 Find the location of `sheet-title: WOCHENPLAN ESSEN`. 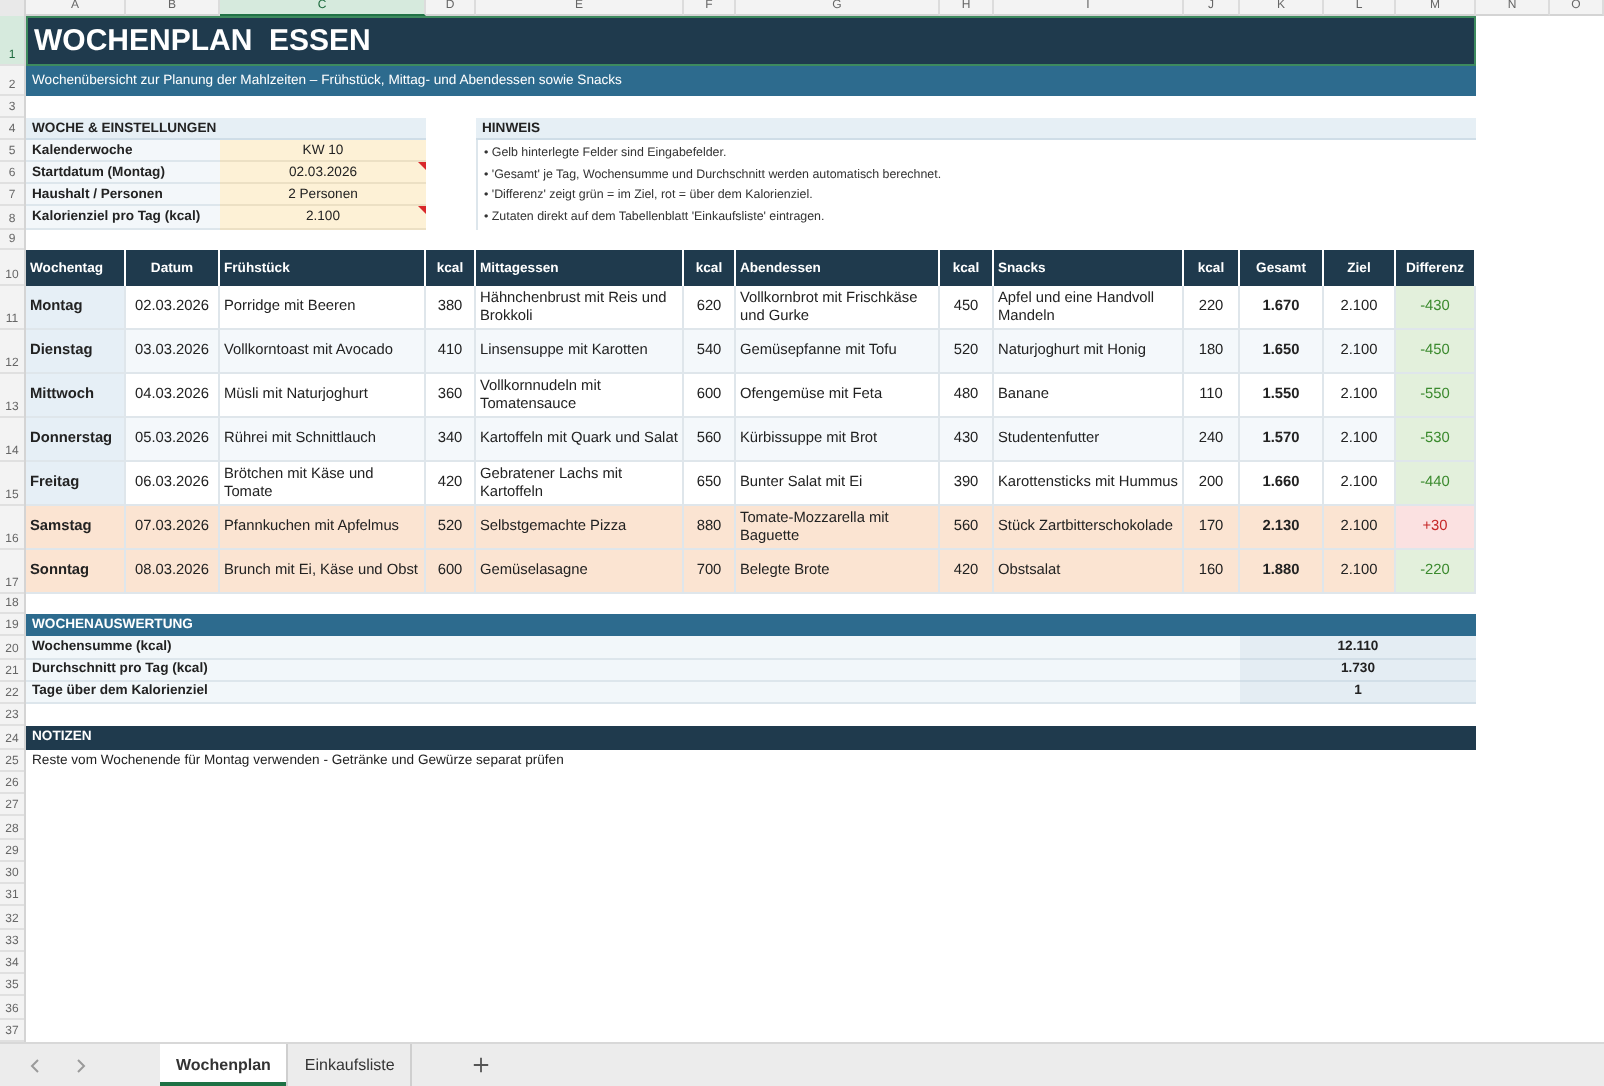

sheet-title: WOCHENPLAN ESSEN is located at coordinates (751, 41).